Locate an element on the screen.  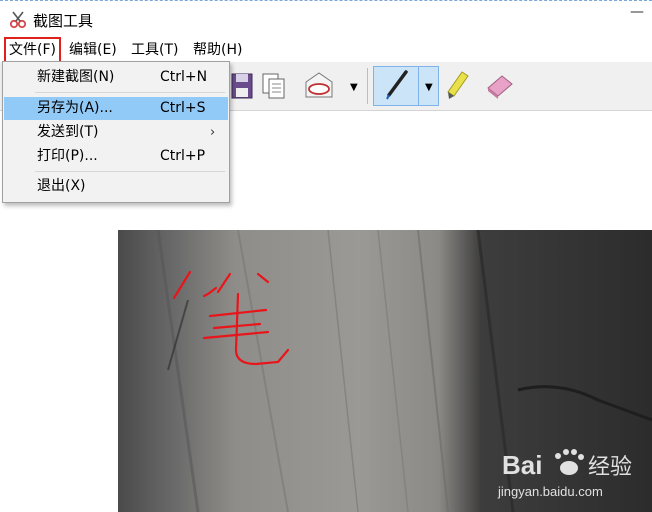
menu-item-label: 发送到(T) is located at coordinates (68, 132).